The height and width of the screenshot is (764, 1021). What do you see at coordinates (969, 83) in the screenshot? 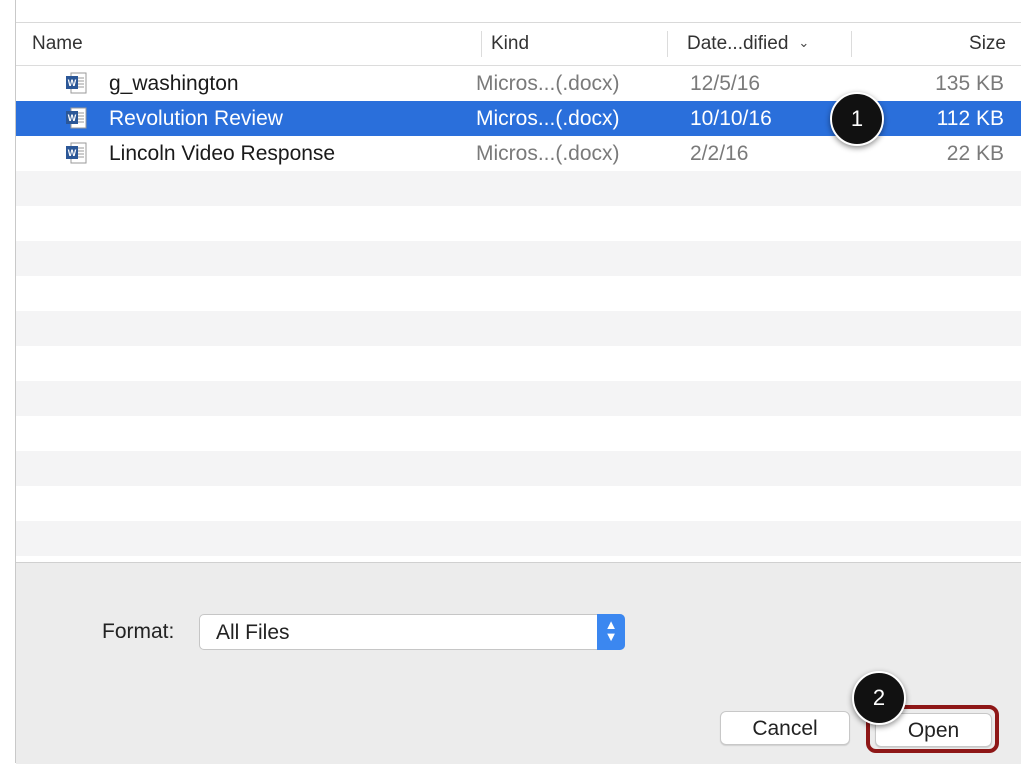
I see `file-size: 135 KB` at bounding box center [969, 83].